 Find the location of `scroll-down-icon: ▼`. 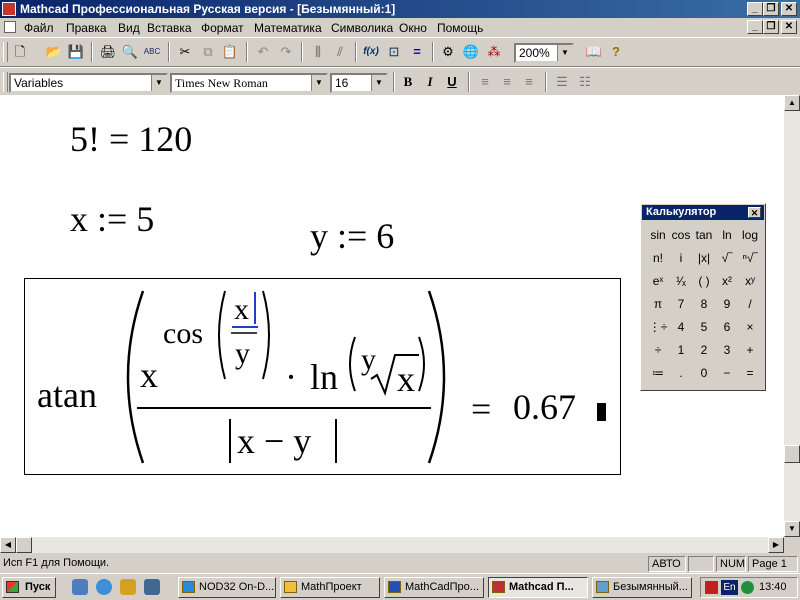

scroll-down-icon: ▼ is located at coordinates (792, 529).